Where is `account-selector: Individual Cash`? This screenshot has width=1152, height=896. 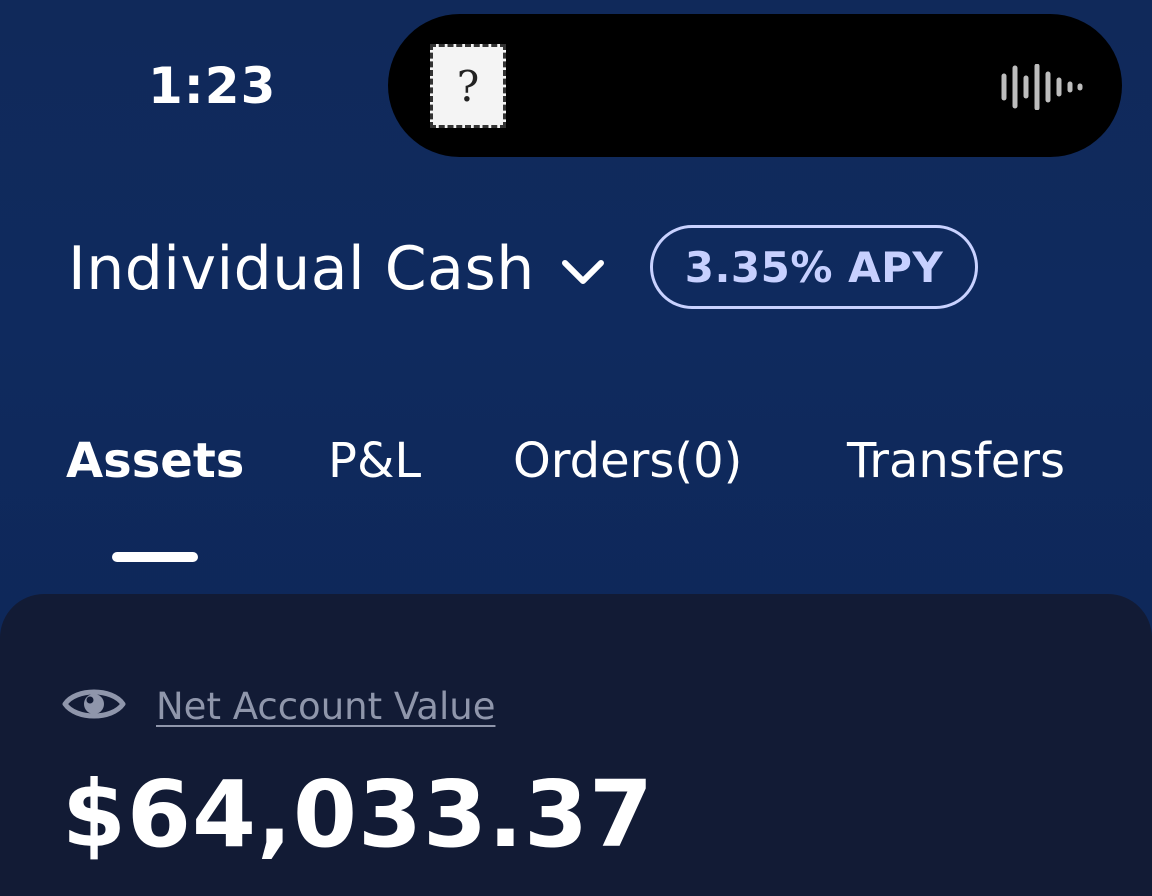 account-selector: Individual Cash is located at coordinates (336, 269).